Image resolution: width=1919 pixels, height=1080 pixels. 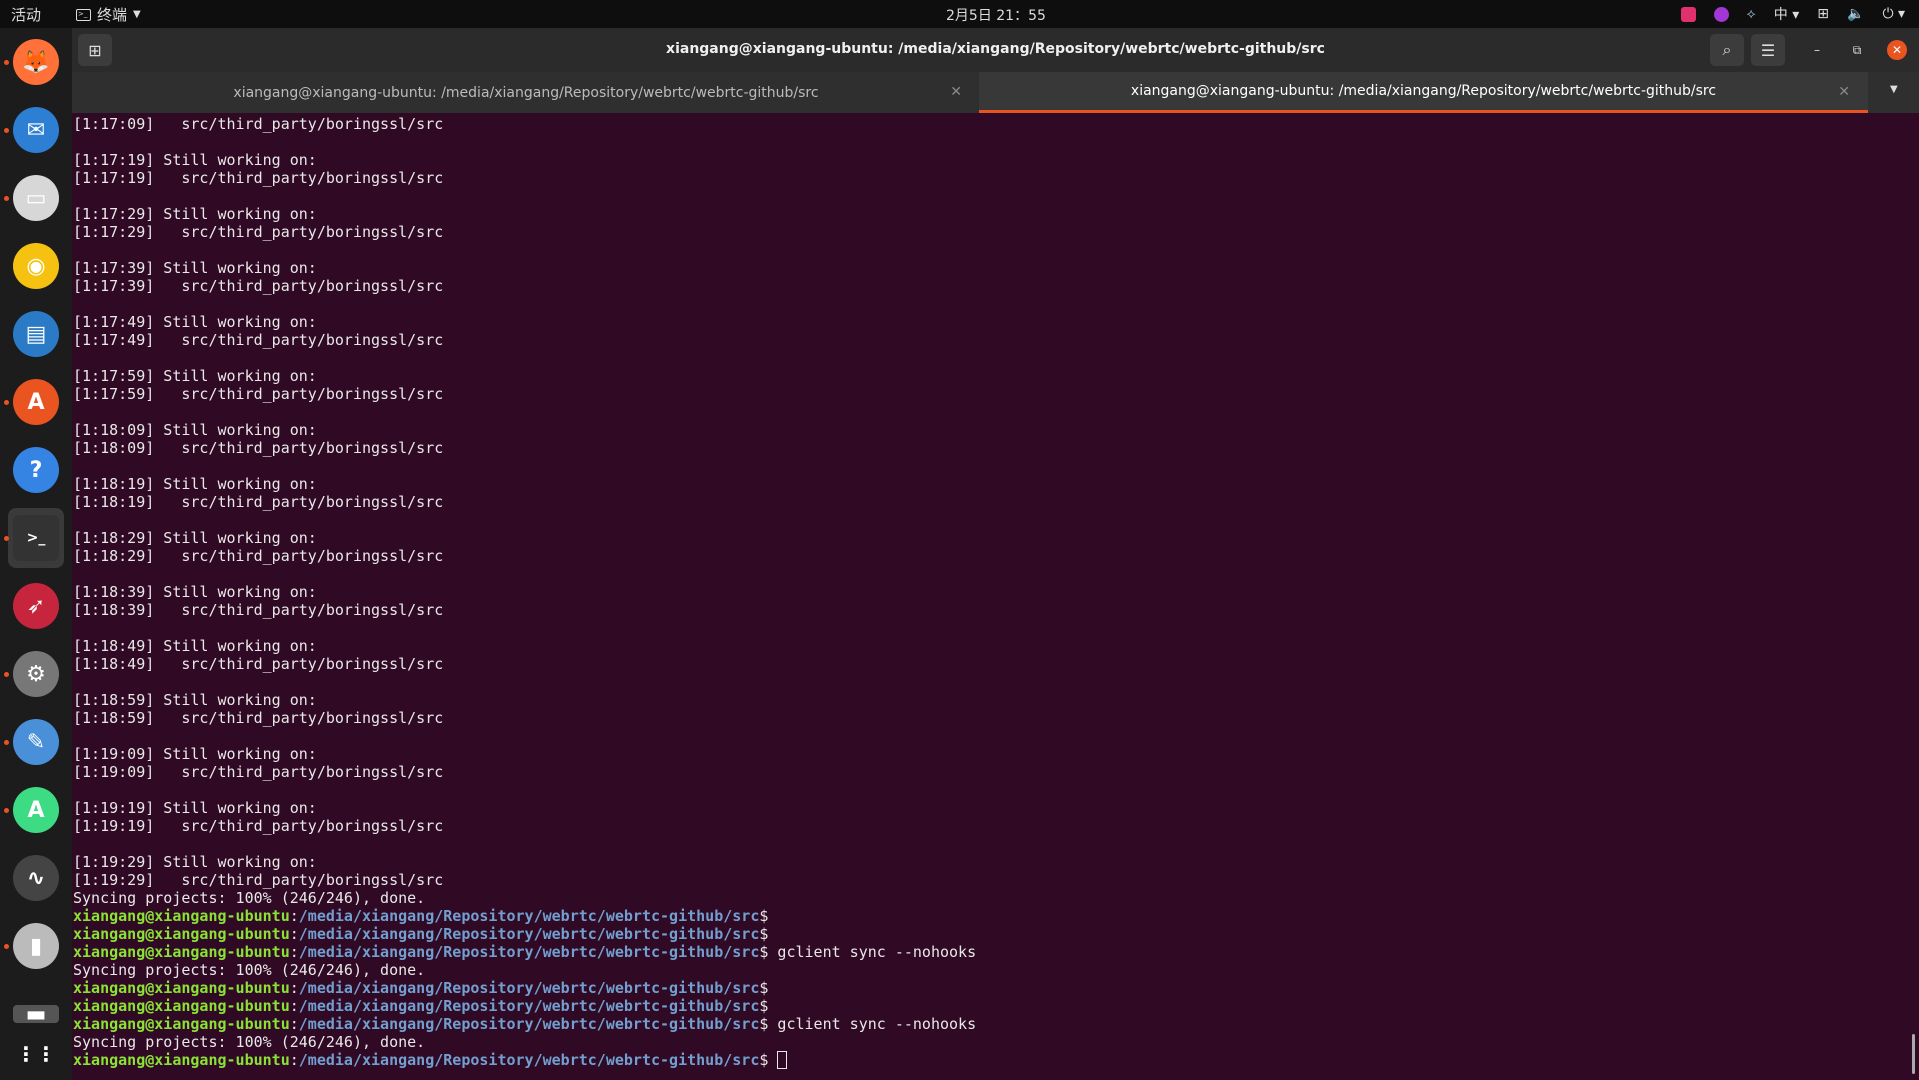 I want to click on tab-list-dropdown-icon: ▼, so click(x=1894, y=89).